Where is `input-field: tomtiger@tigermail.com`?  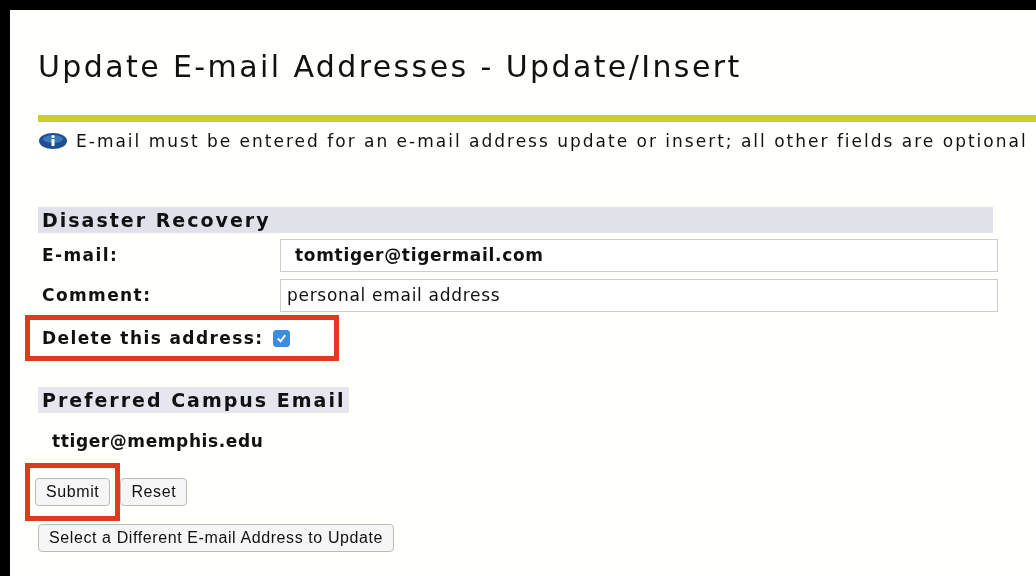 input-field: tomtiger@tigermail.com is located at coordinates (639, 255).